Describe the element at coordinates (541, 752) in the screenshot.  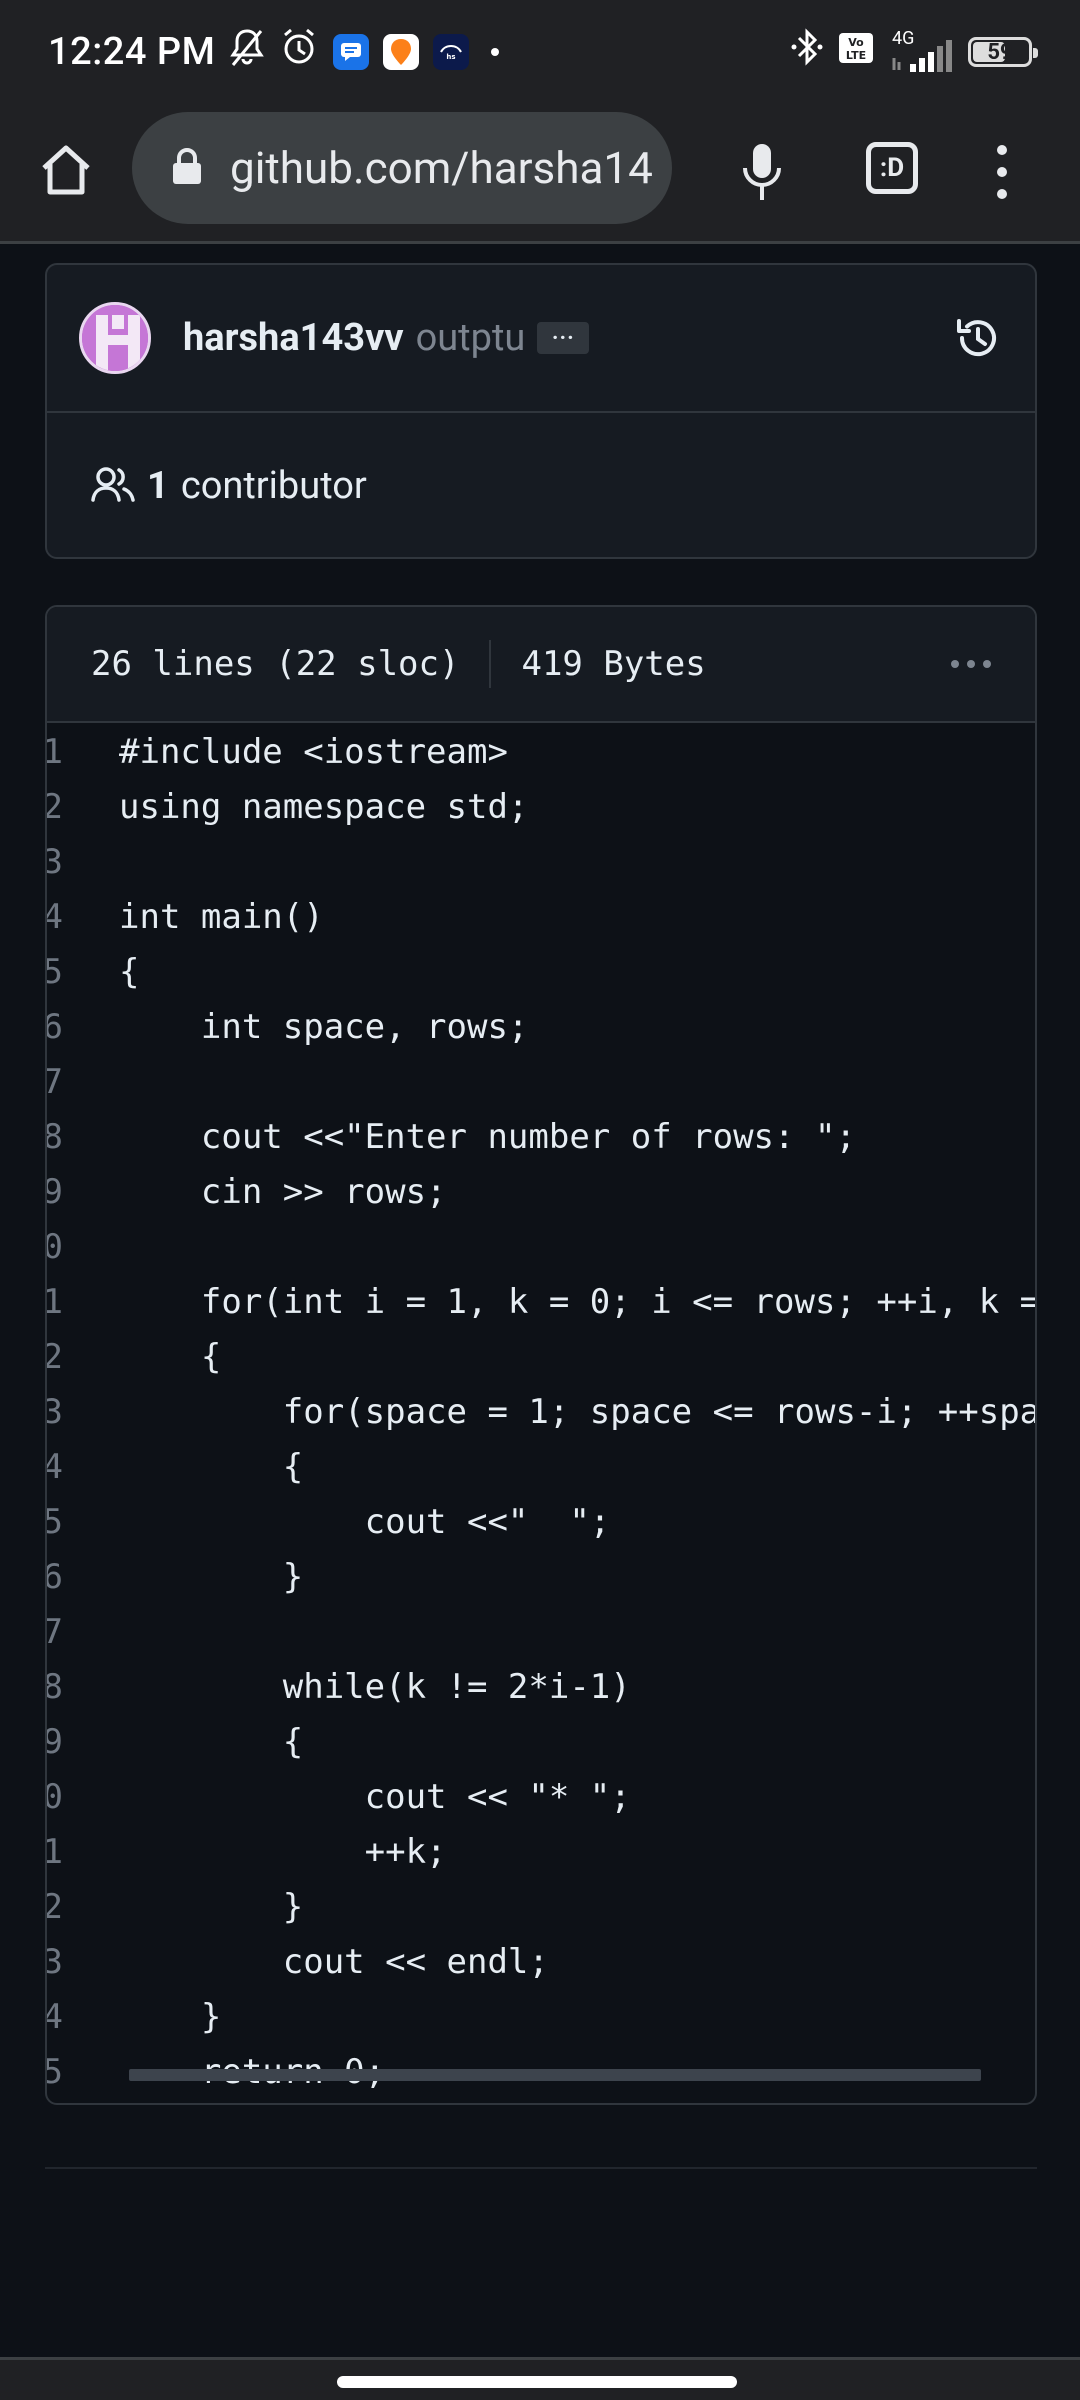
I see `code-line: 1 #include <iostream>` at that location.